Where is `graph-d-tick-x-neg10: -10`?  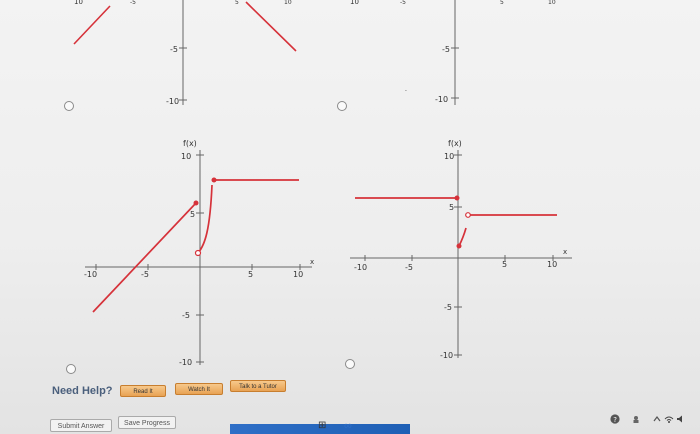
graph-d-tick-x-neg10: -10 is located at coordinates (360, 267).